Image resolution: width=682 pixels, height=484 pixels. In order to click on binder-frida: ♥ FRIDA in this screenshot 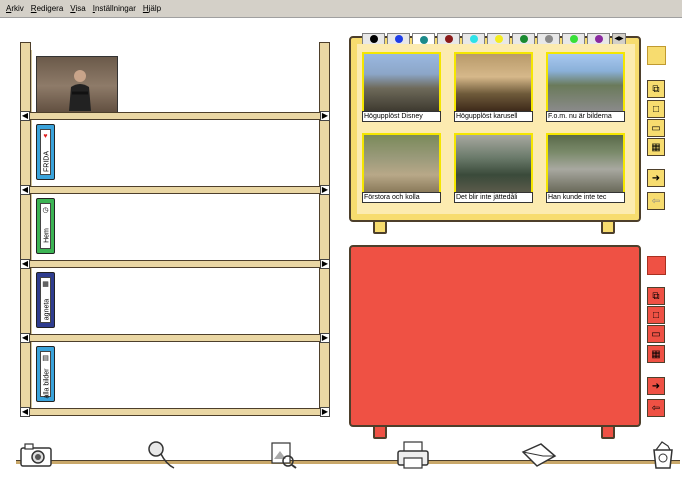, I will do `click(45, 152)`.